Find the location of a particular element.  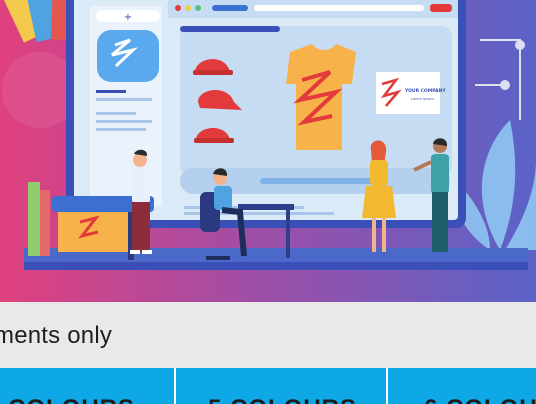

brand-card-title: YOUR COMPANY is located at coordinates (425, 91).